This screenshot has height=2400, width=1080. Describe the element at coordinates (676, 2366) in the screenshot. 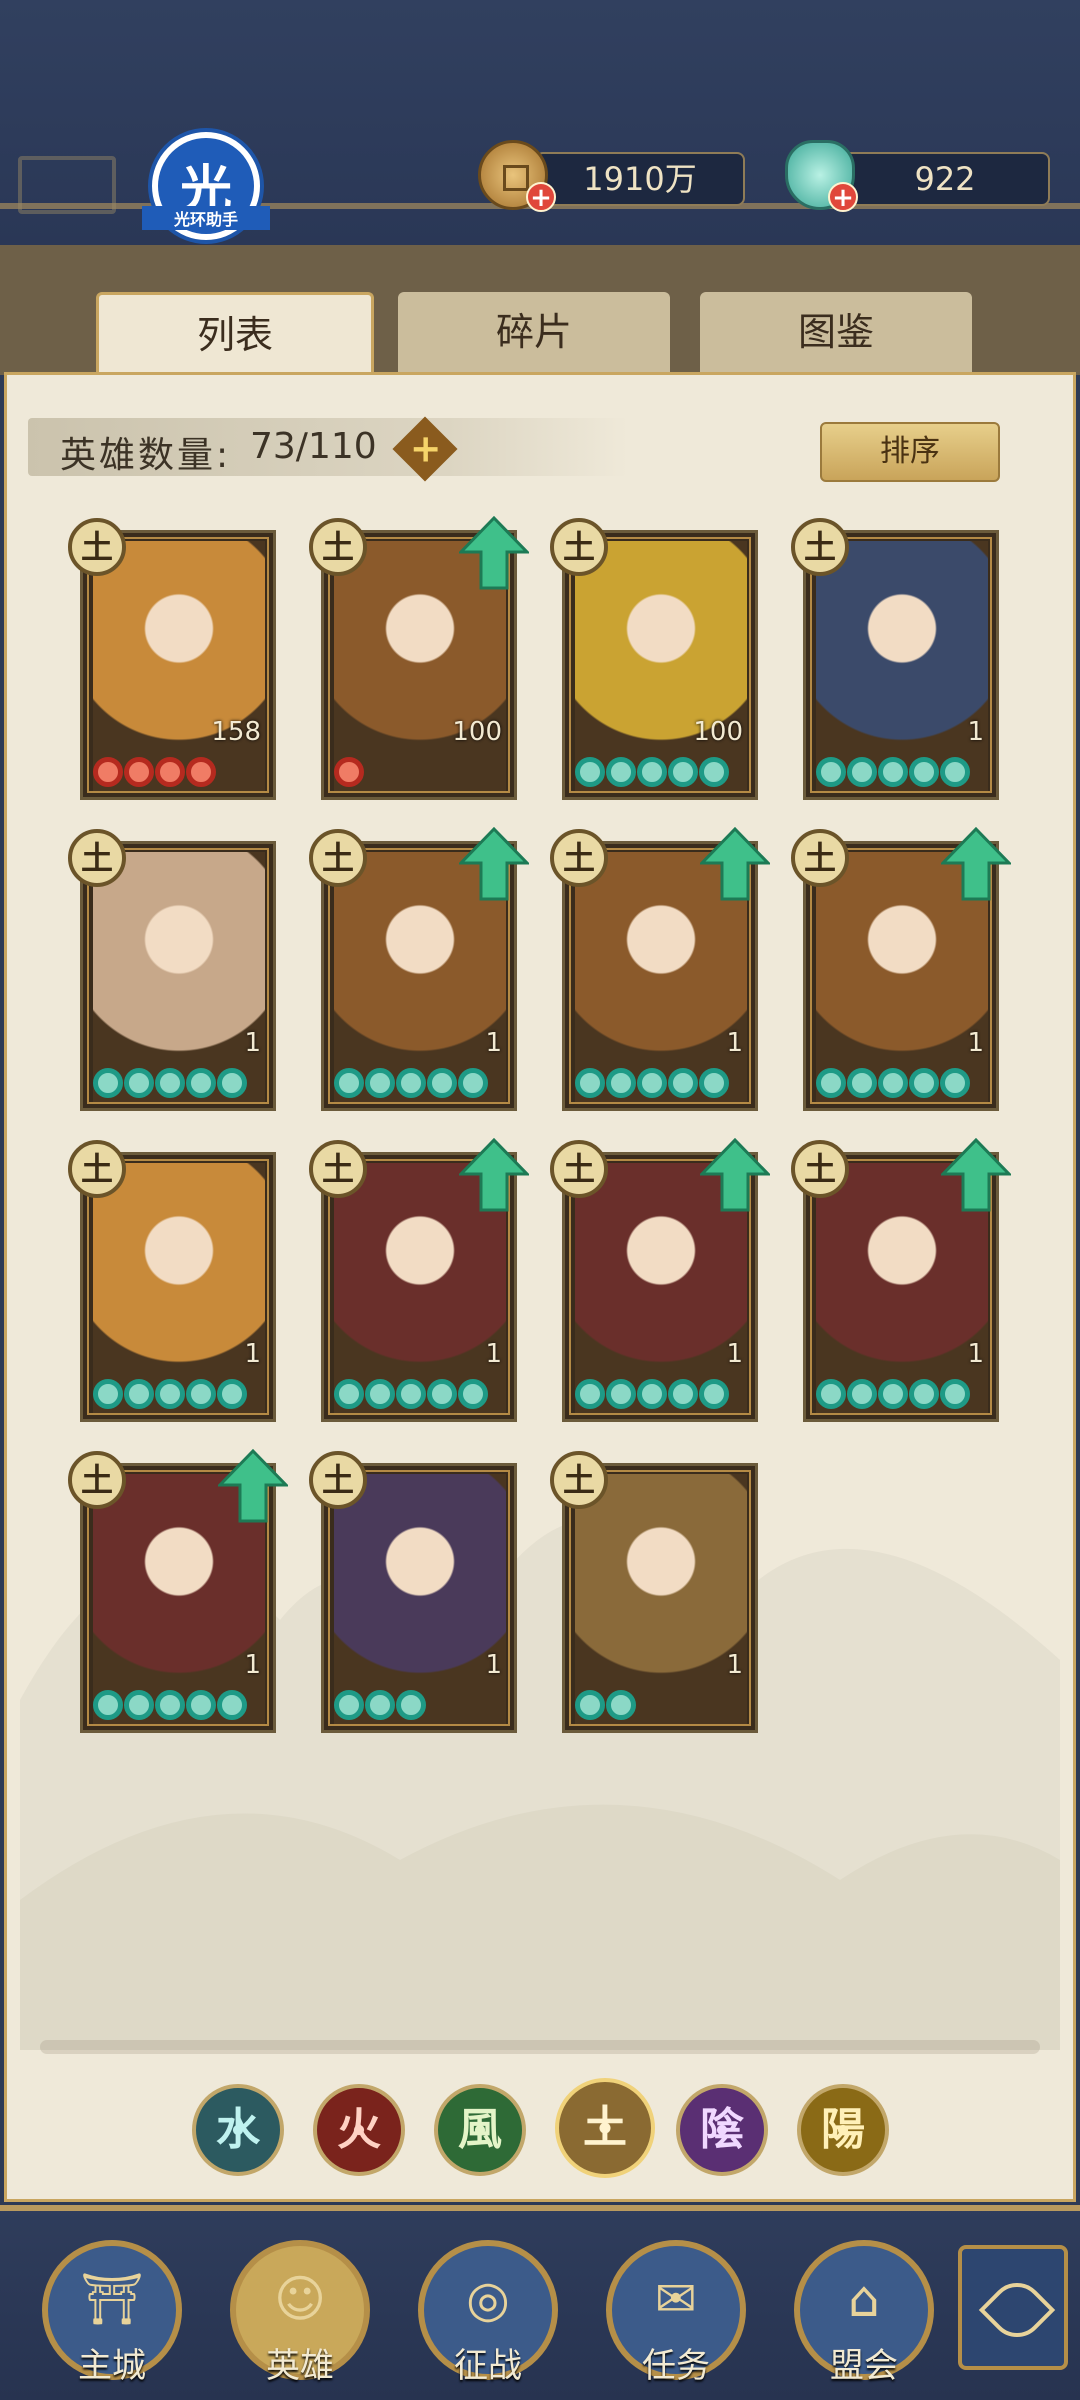

I see `nav-label: 任务` at that location.